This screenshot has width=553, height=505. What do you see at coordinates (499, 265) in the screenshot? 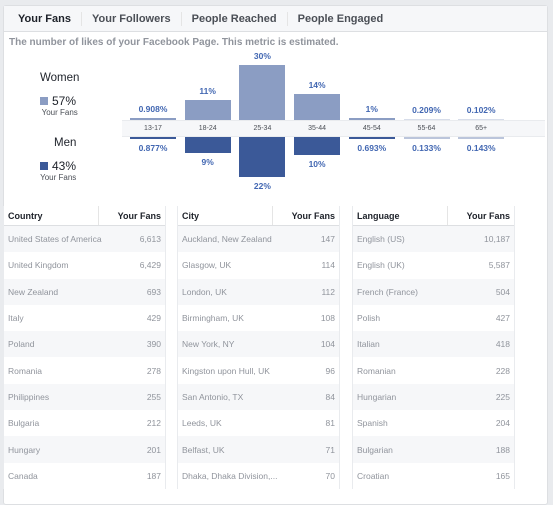
I see `row-fans: 5,587` at bounding box center [499, 265].